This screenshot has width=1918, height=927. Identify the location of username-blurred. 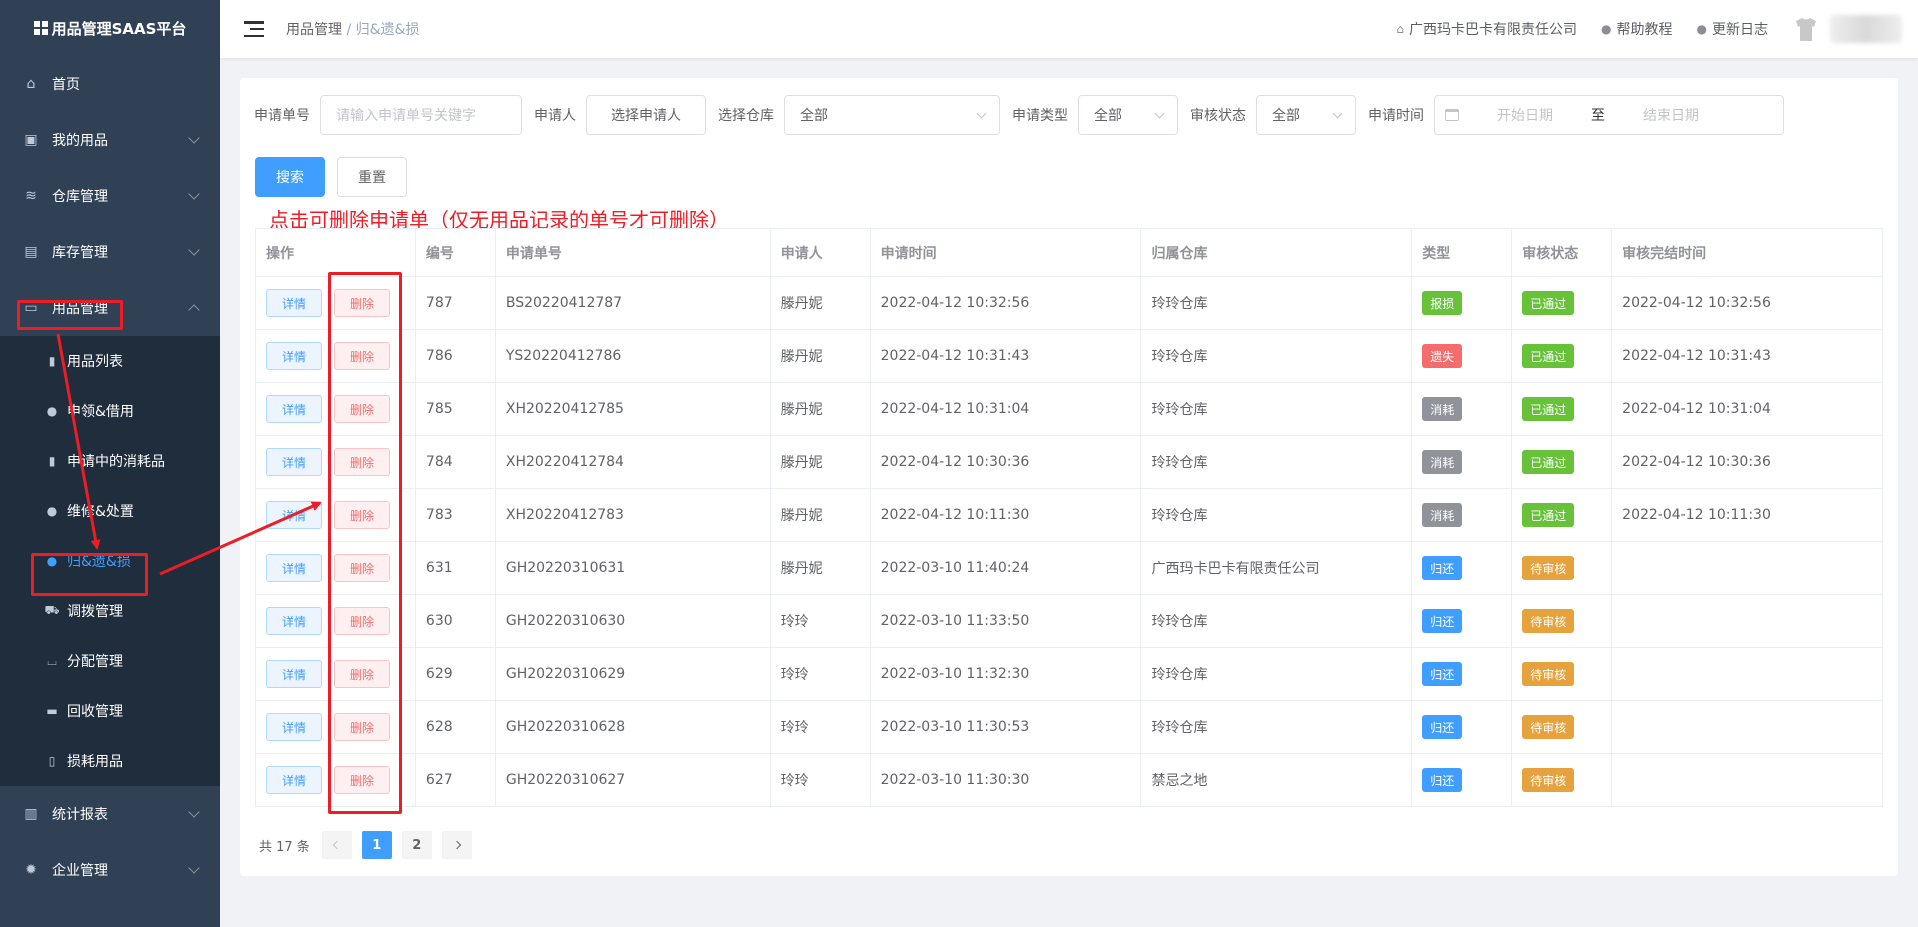
(1866, 29).